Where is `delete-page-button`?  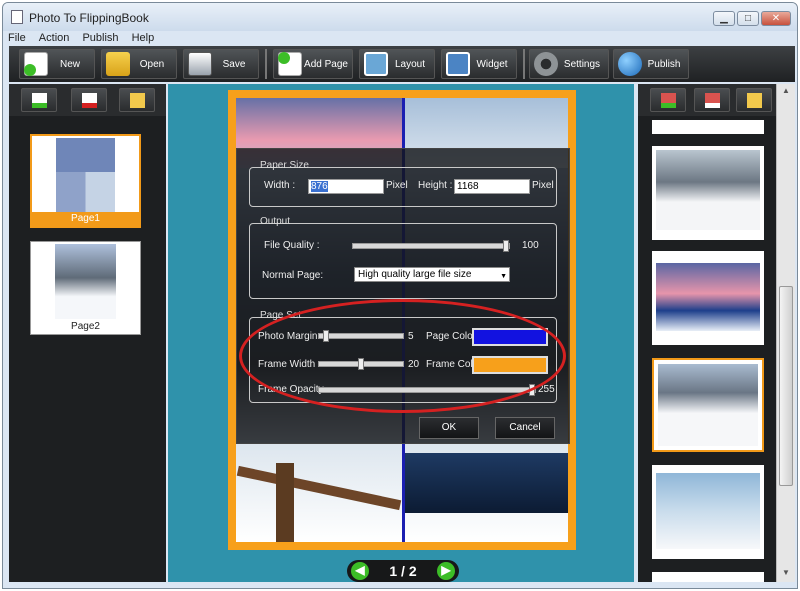
delete-page-button is located at coordinates (89, 100).